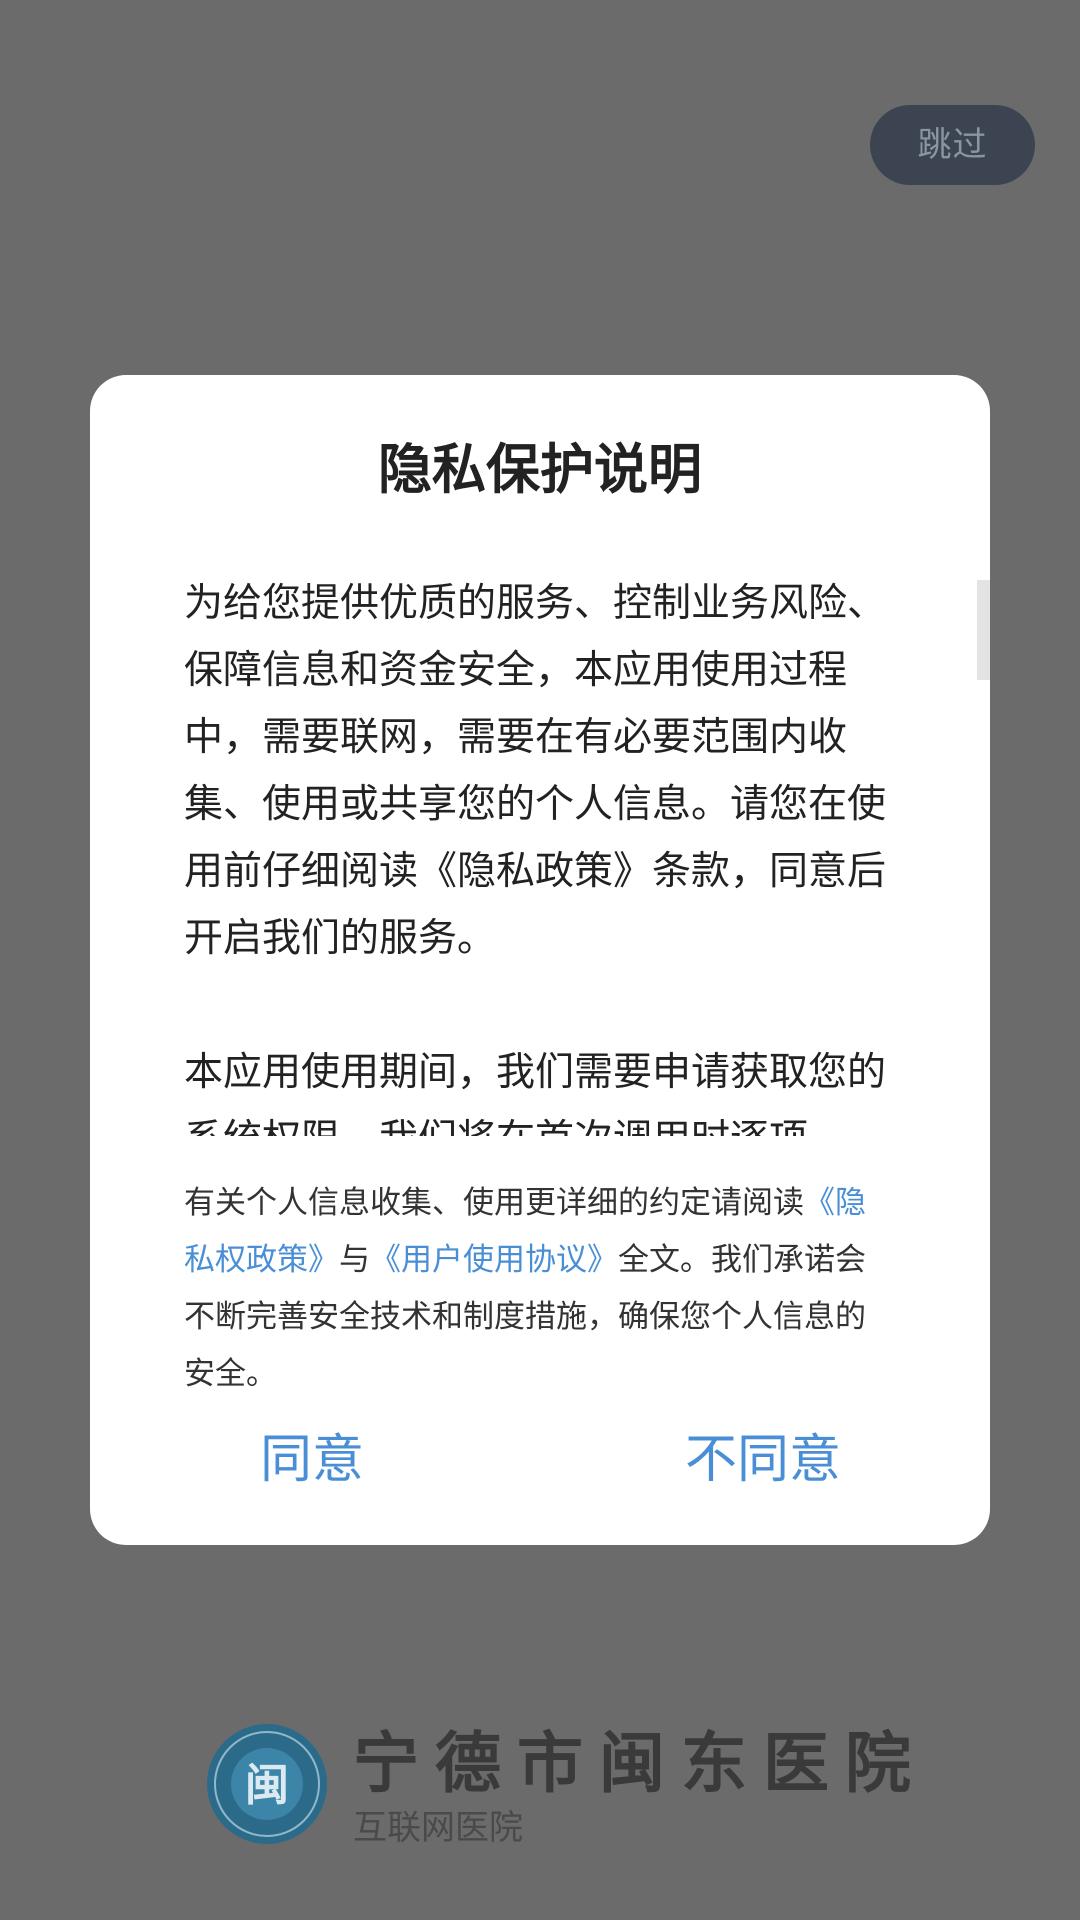 The image size is (1080, 1920). Describe the element at coordinates (763, 1460) in the screenshot. I see `disagree-button: 不同意` at that location.